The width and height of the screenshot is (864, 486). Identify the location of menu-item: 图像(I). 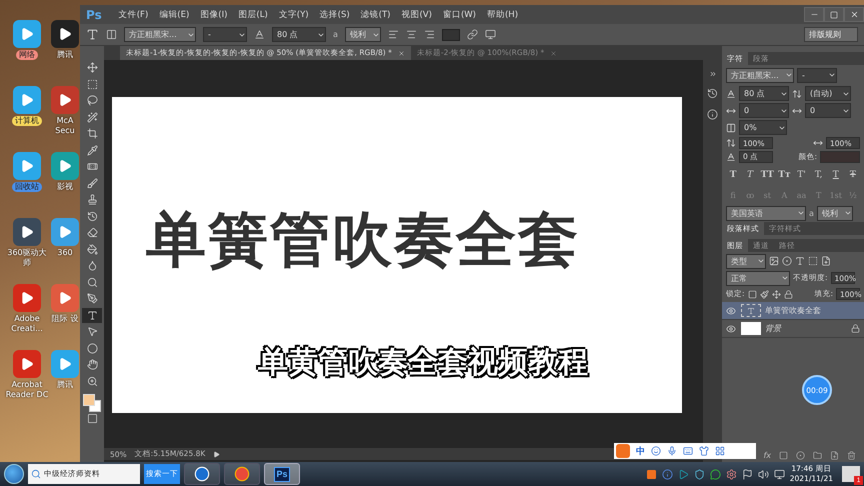
(214, 14).